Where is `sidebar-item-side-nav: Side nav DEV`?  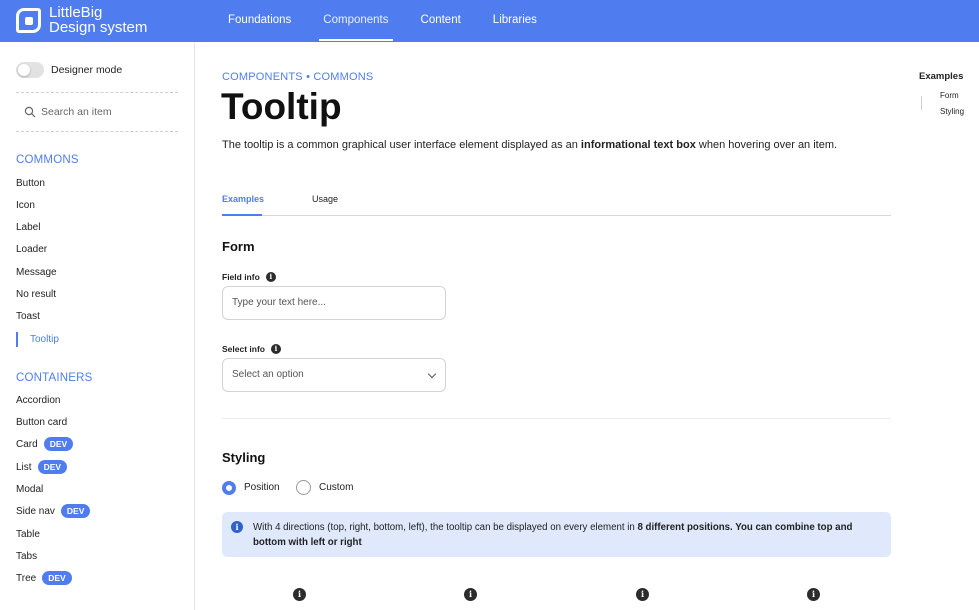 sidebar-item-side-nav: Side nav DEV is located at coordinates (53, 511).